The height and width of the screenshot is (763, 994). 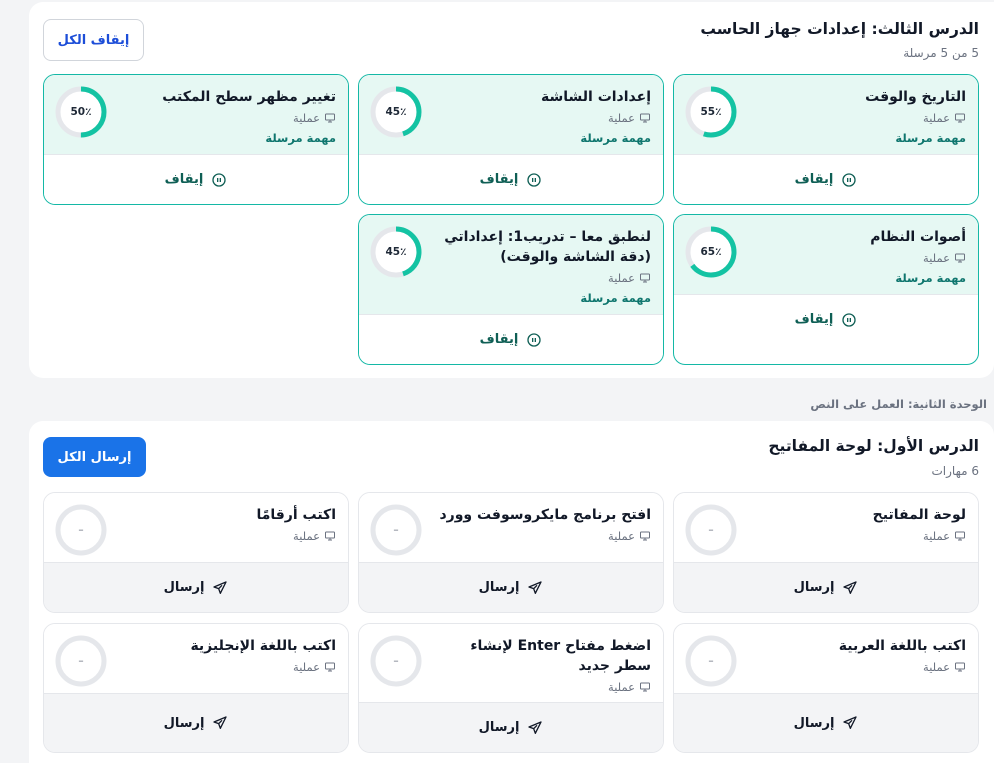 I want to click on lesson1-card: لوحة المفاتيح عملية – إرسال, so click(x=826, y=552).